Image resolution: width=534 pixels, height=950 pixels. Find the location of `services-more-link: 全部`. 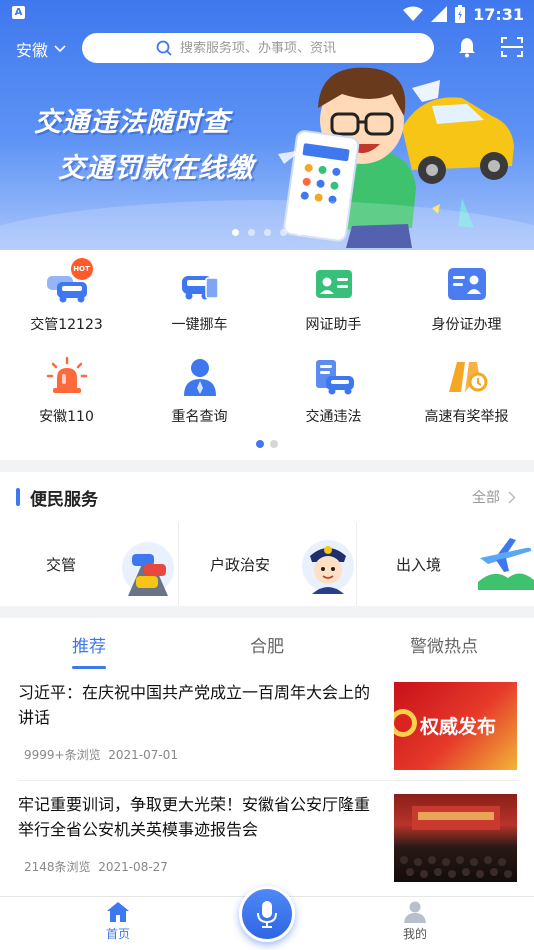

services-more-link: 全部 is located at coordinates (494, 497).